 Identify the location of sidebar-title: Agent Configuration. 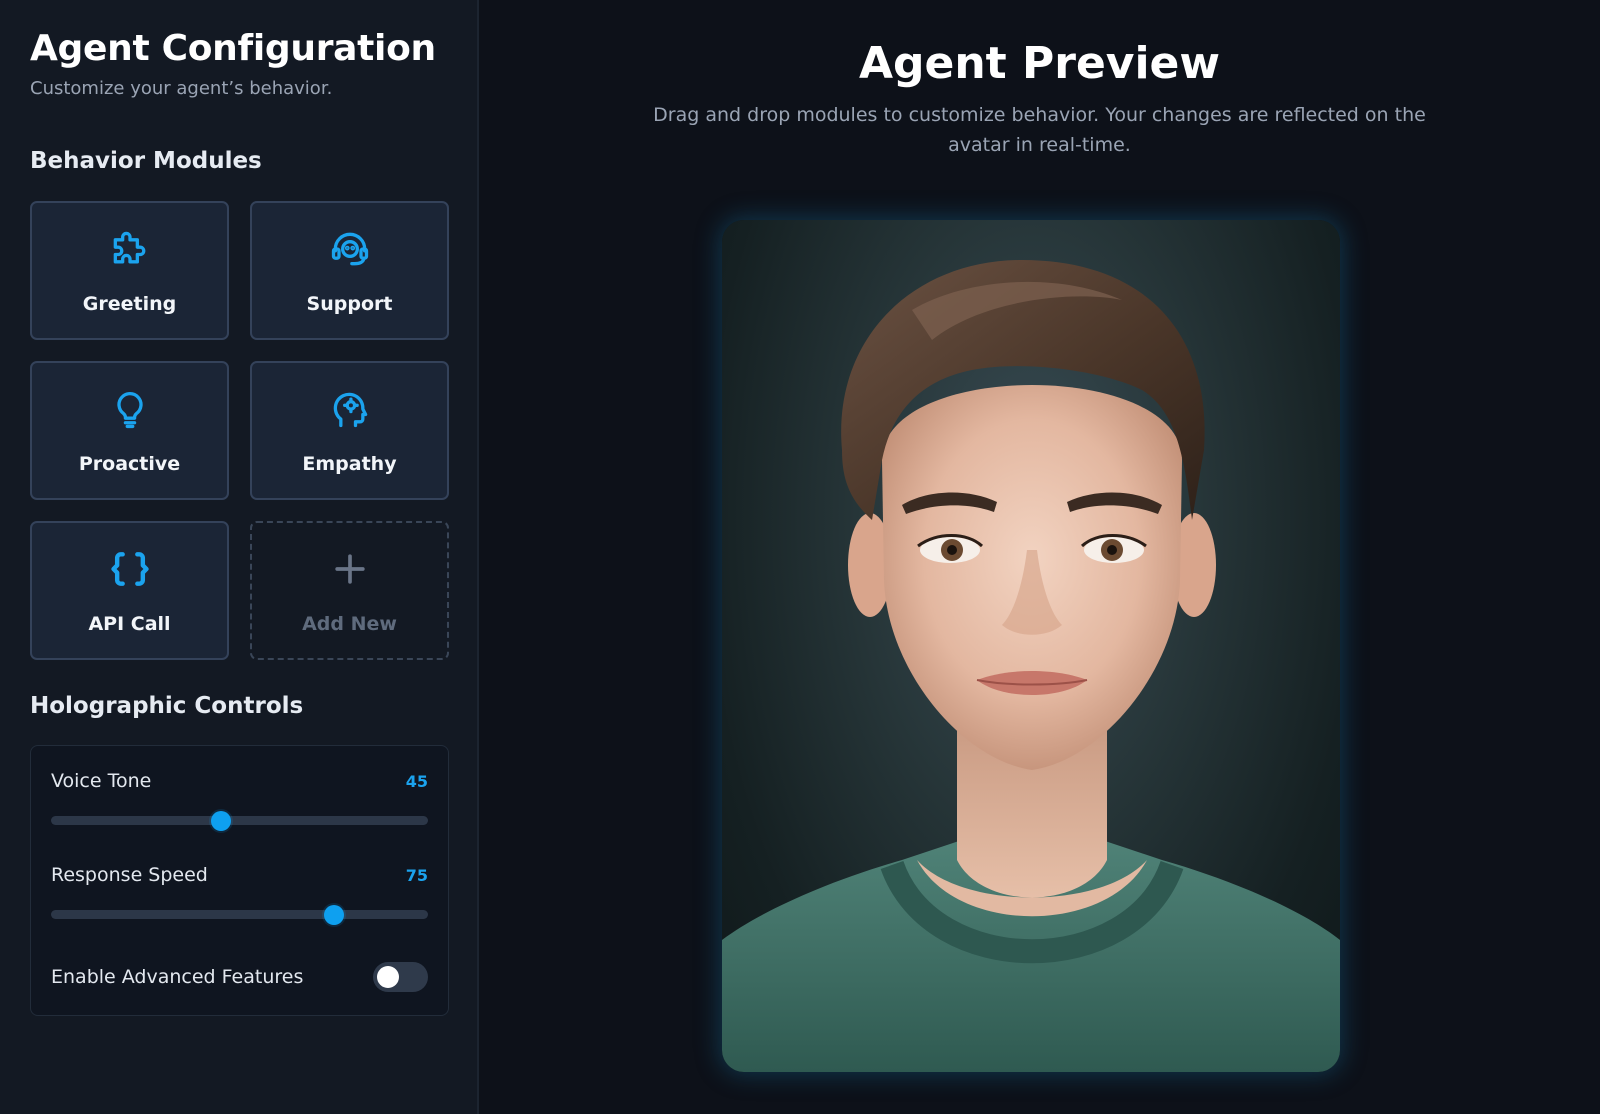
(233, 48).